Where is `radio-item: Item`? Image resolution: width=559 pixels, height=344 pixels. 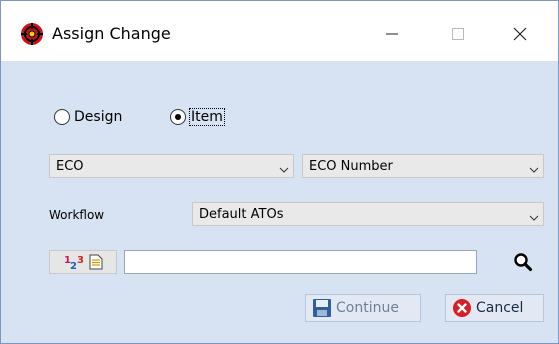 radio-item: Item is located at coordinates (197, 117).